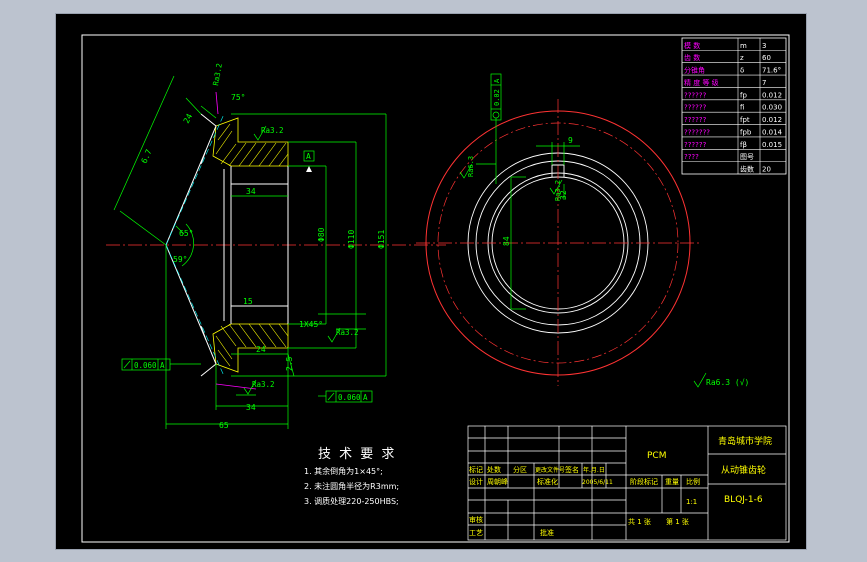 This screenshot has width=867, height=562. I want to click on stage-label: 阶段标记, so click(644, 481).